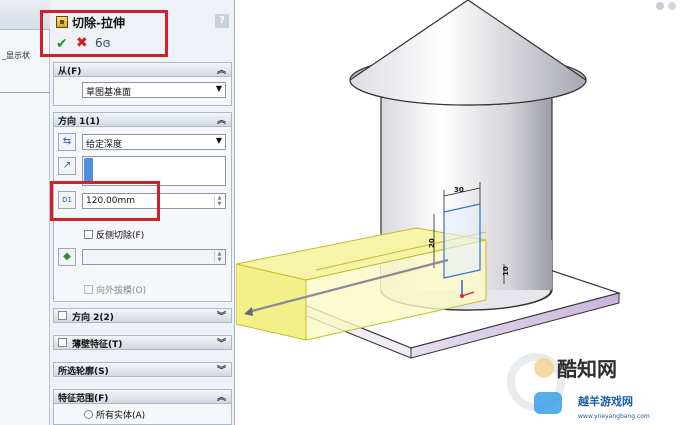 The image size is (682, 425). What do you see at coordinates (614, 416) in the screenshot?
I see `watermark-url: www.yneyangbang.com` at bounding box center [614, 416].